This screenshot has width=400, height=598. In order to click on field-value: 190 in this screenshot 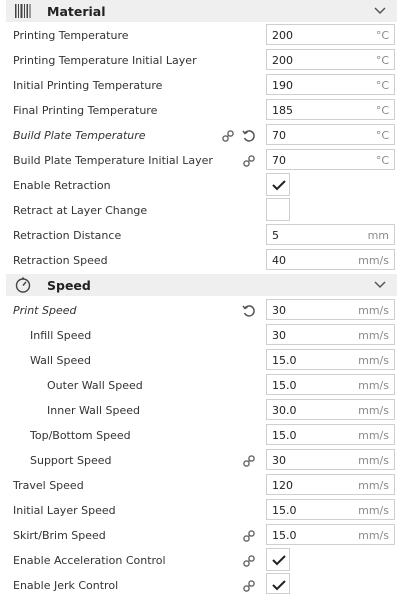, I will do `click(282, 85)`.